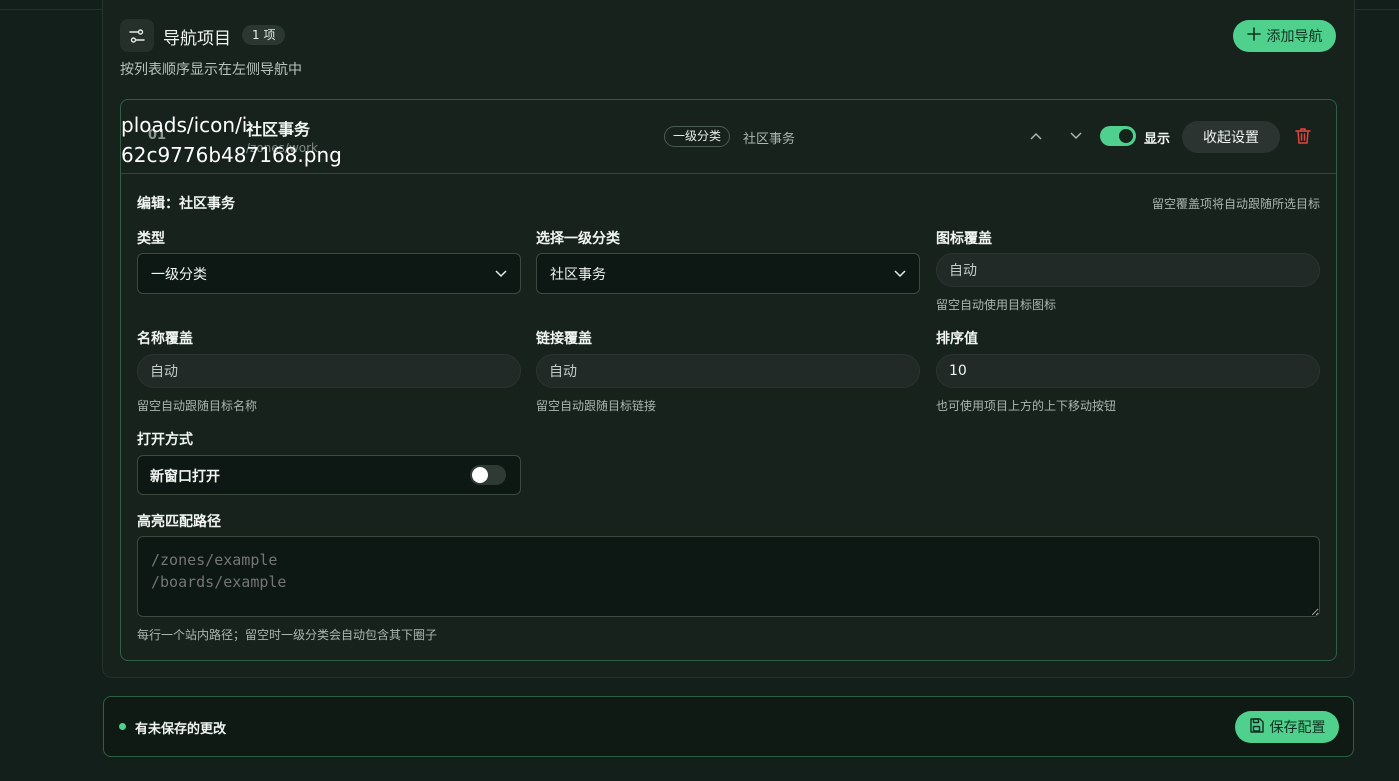 The image size is (1399, 781). Describe the element at coordinates (197, 39) in the screenshot. I see `section-title: 导航项目` at that location.